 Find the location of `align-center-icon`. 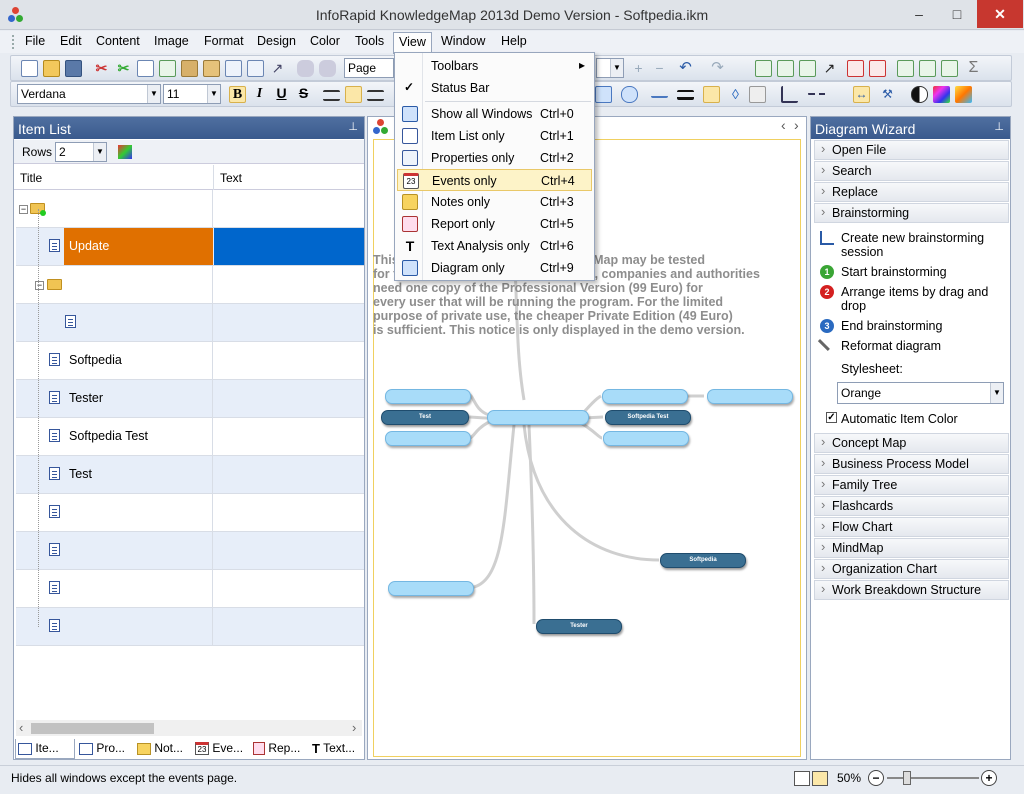

align-center-icon is located at coordinates (353, 94).